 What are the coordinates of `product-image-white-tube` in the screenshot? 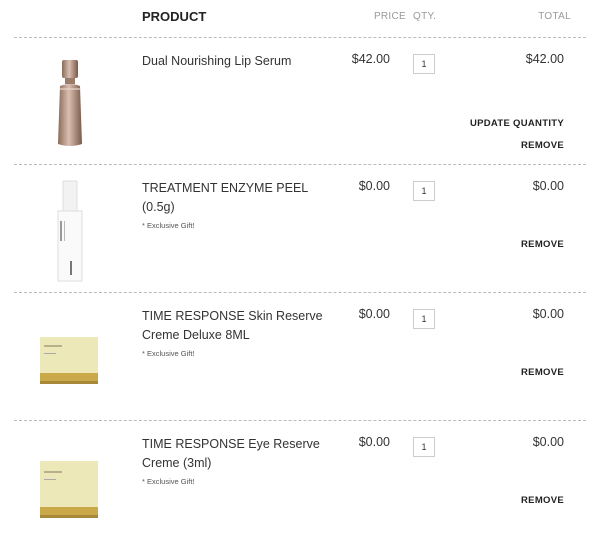 It's located at (70, 228).